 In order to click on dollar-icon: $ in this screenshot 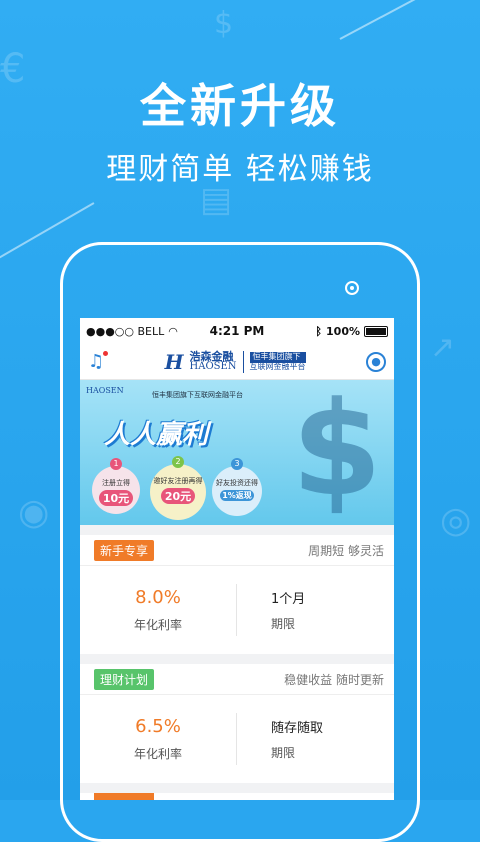, I will do `click(336, 452)`.